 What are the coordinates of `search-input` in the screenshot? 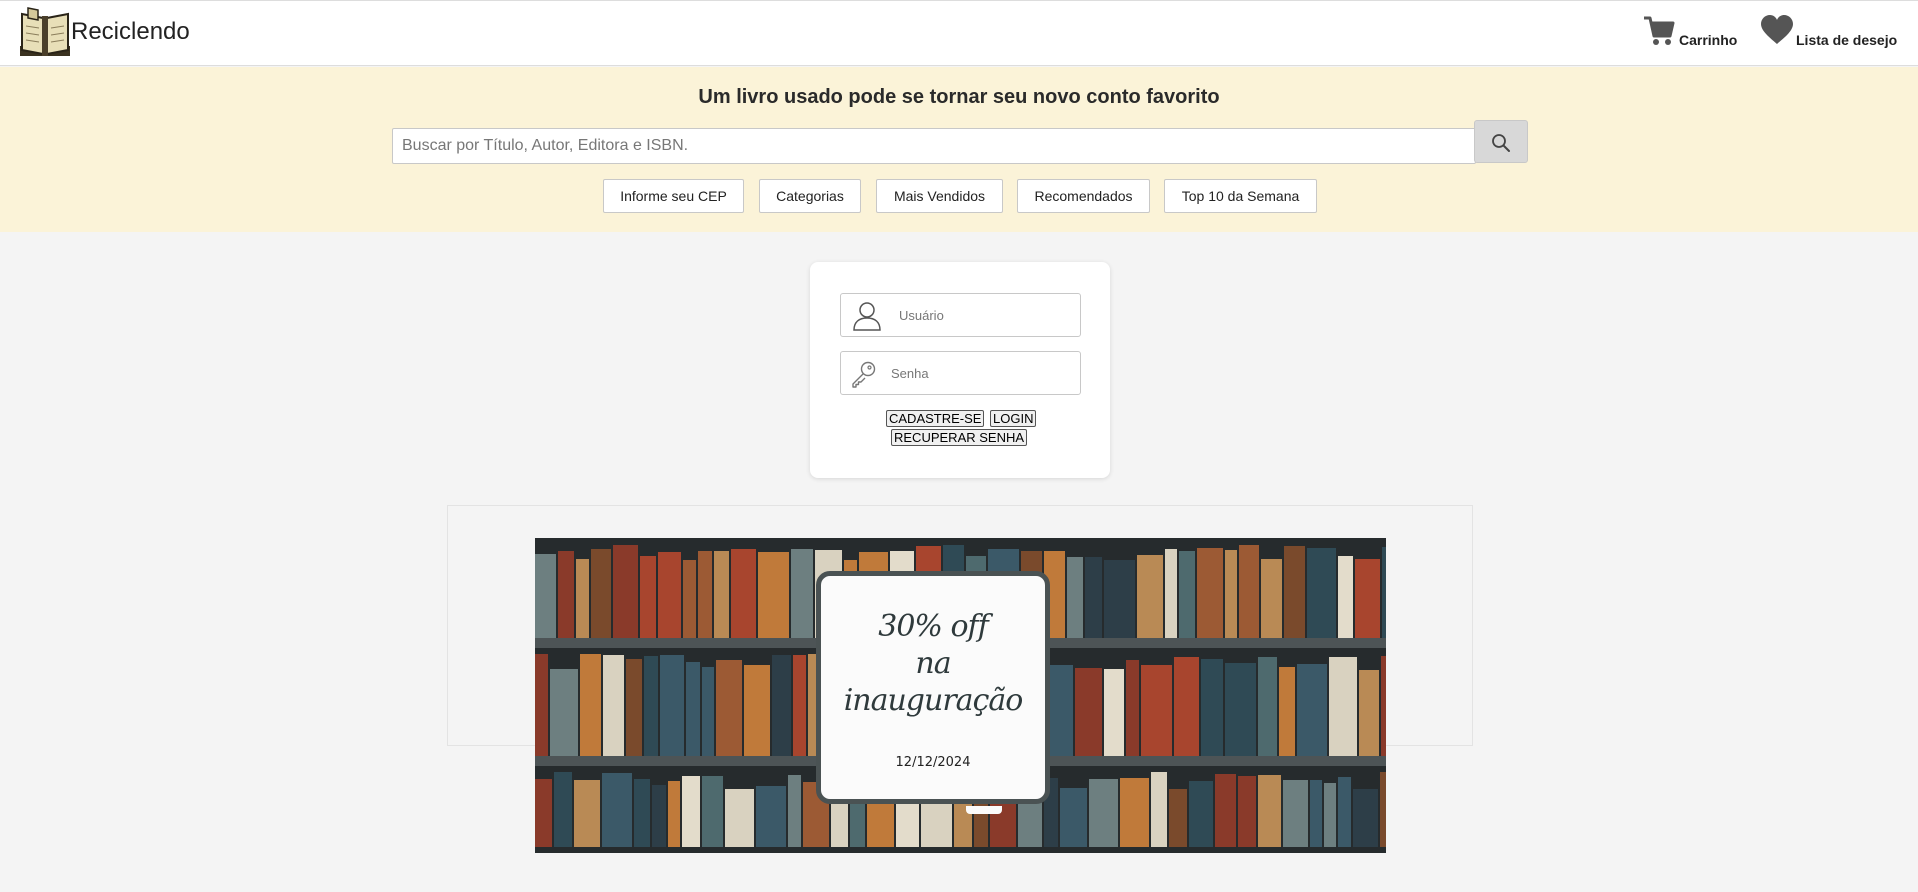 It's located at (934, 146).